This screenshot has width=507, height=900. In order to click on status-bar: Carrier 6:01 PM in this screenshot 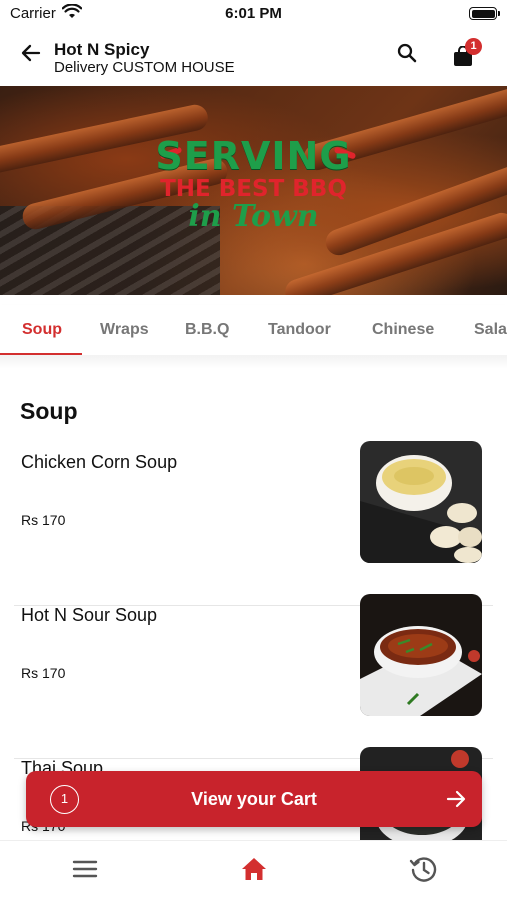, I will do `click(253, 14)`.